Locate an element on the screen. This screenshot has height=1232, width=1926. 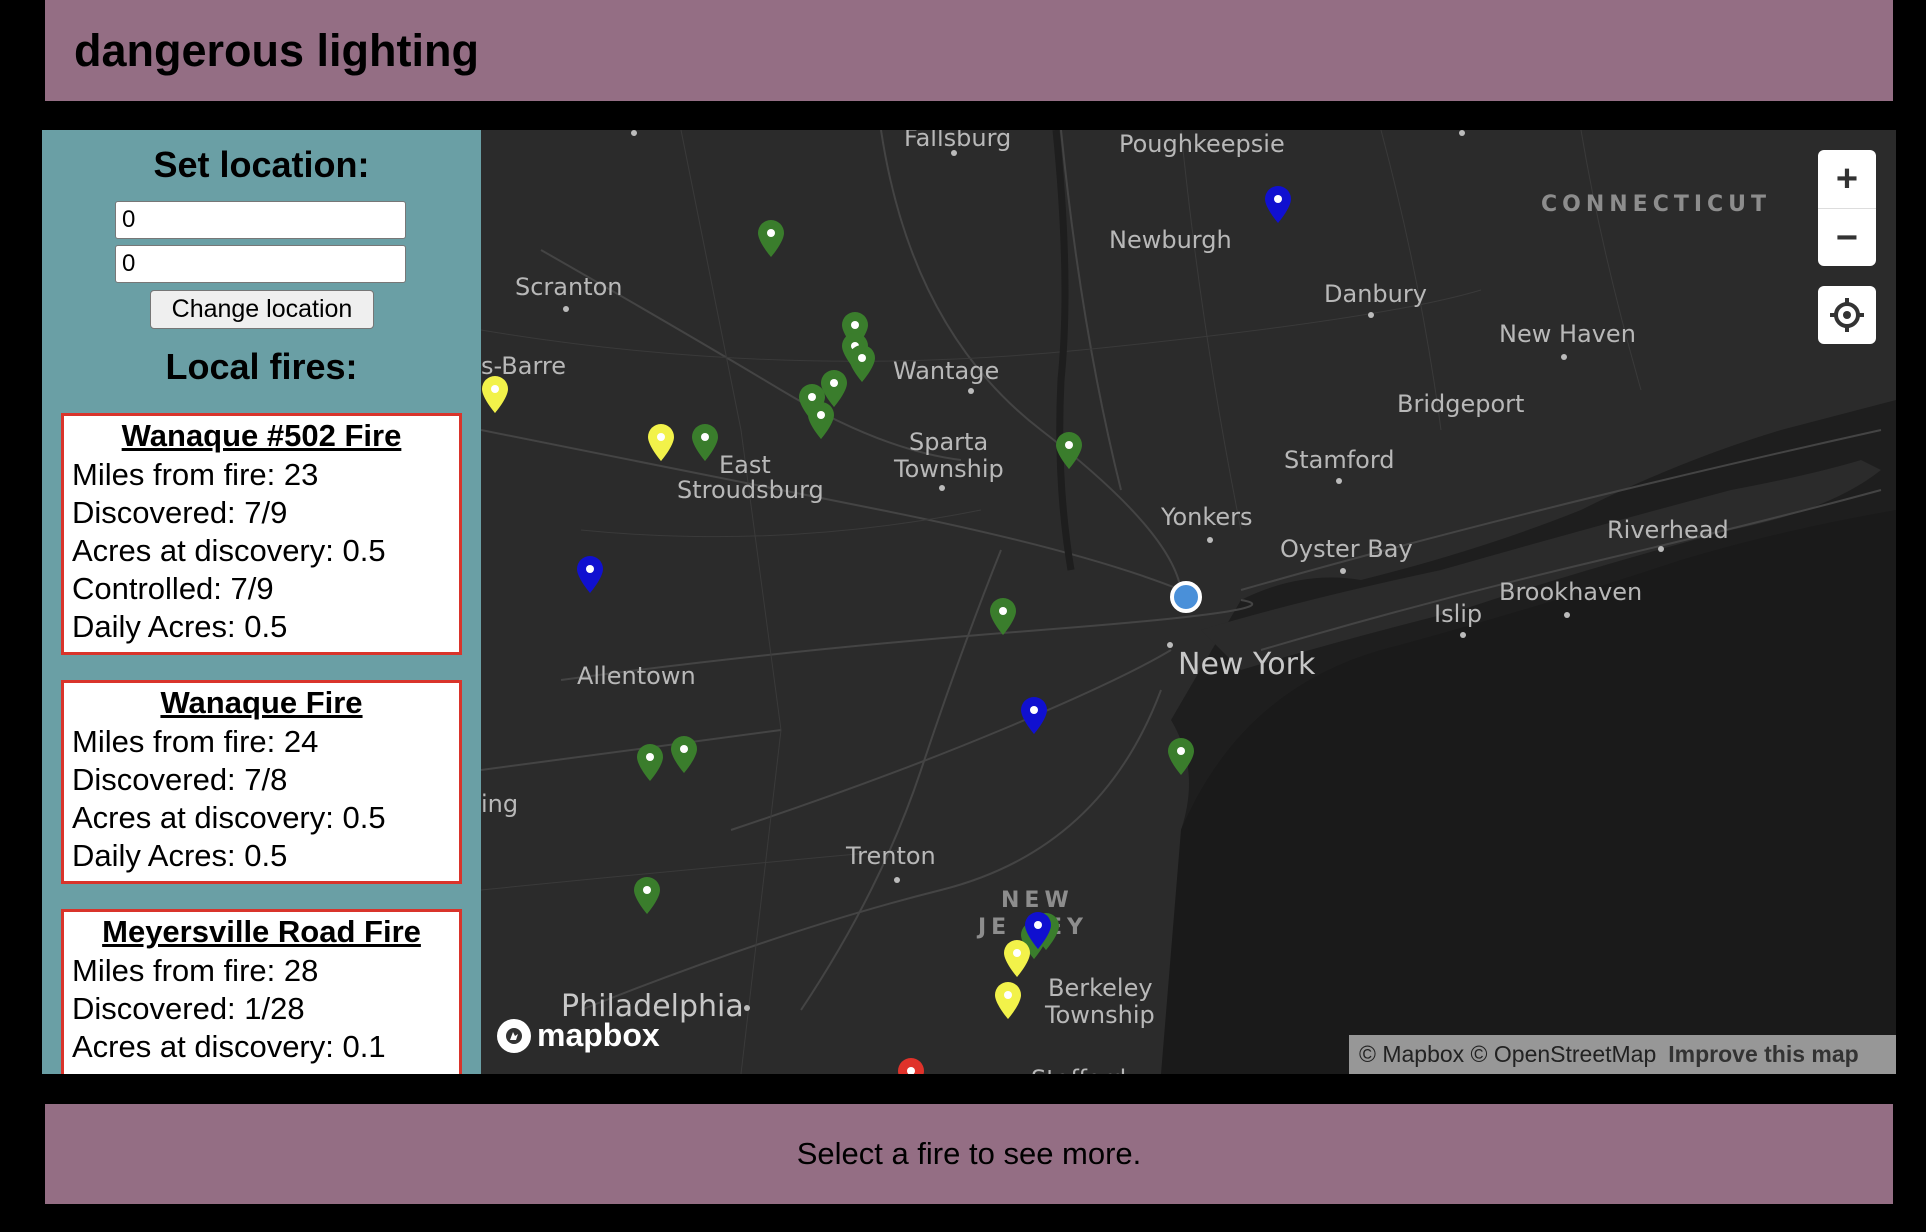
place-label: Islip is located at coordinates (1458, 614).